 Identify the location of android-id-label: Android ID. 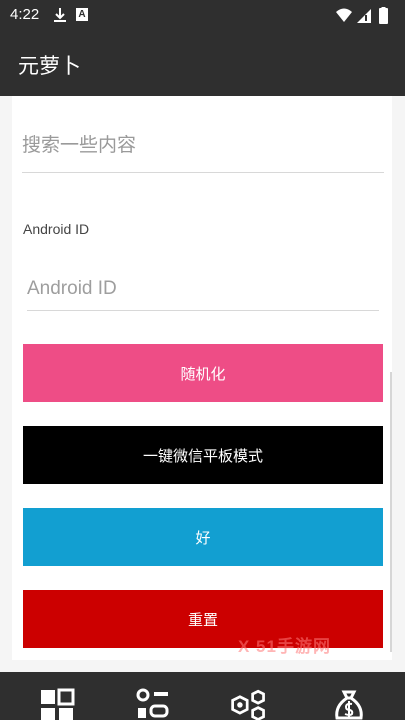
(56, 229).